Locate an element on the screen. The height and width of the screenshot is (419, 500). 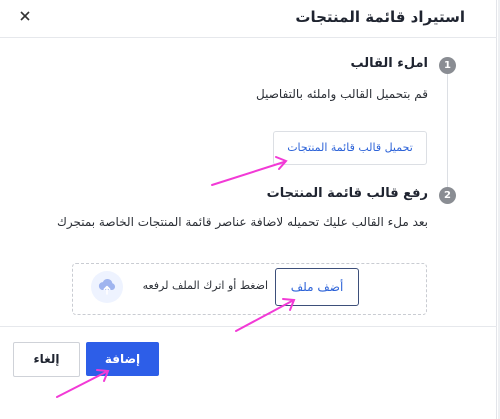
step-2-title: رفع قالب قائمة المنتجات is located at coordinates (347, 193).